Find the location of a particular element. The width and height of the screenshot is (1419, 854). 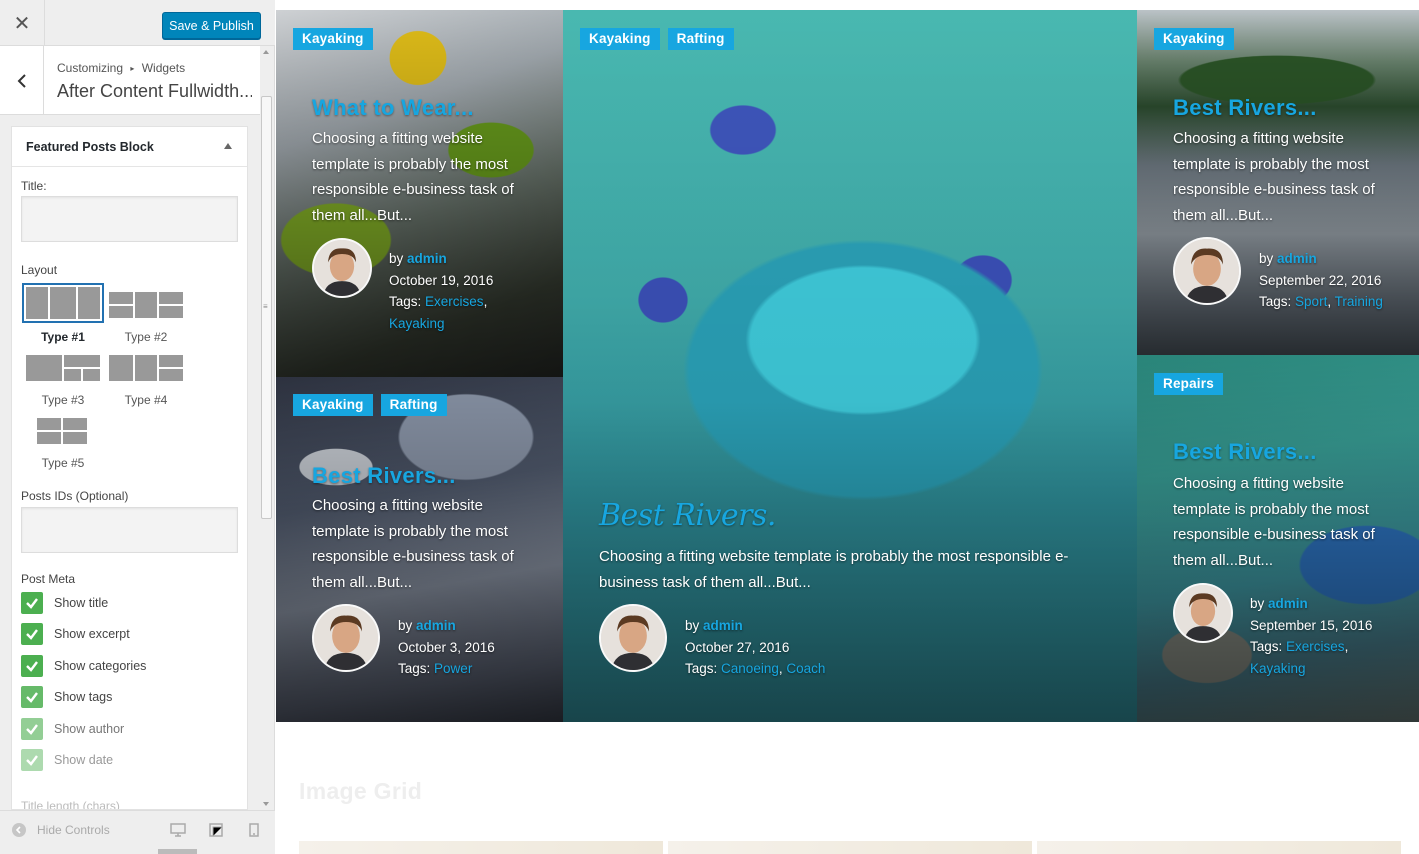

post-date: October 27, 2016 is located at coordinates (737, 647).